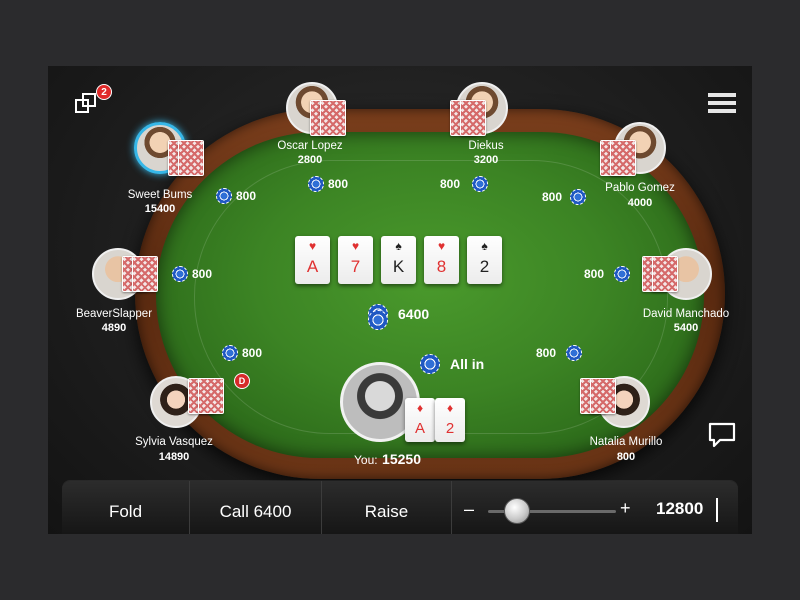 The width and height of the screenshot is (800, 600). Describe the element at coordinates (104, 92) in the screenshot. I see `notification-badge: 2` at that location.